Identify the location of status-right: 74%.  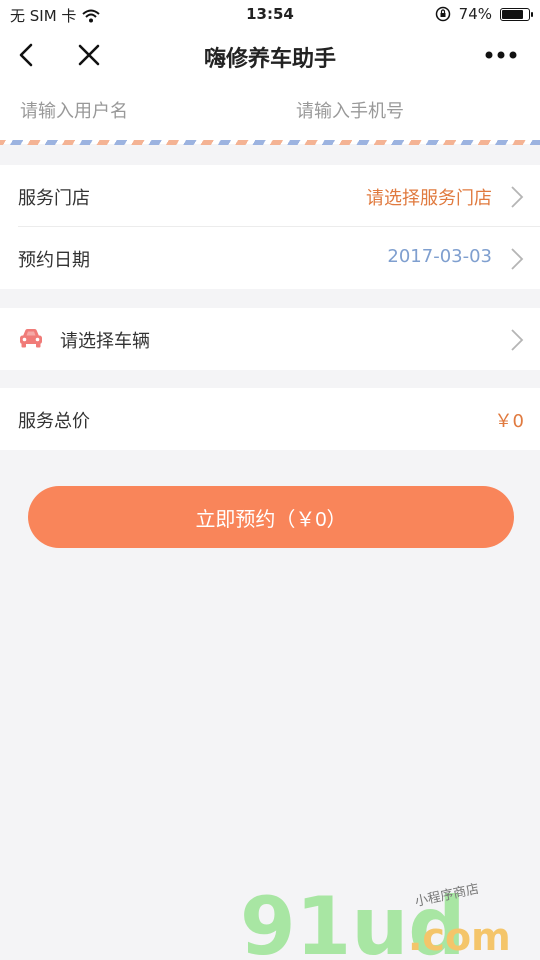
(484, 14).